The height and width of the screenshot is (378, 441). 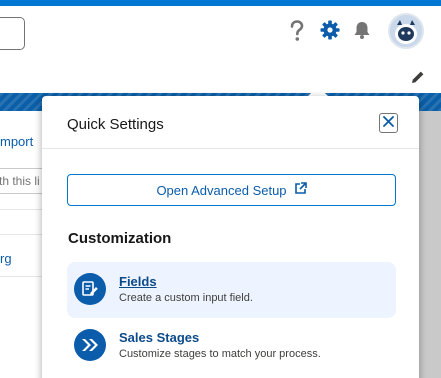 What do you see at coordinates (186, 298) in the screenshot?
I see `item-description: Create a custom input field.` at bounding box center [186, 298].